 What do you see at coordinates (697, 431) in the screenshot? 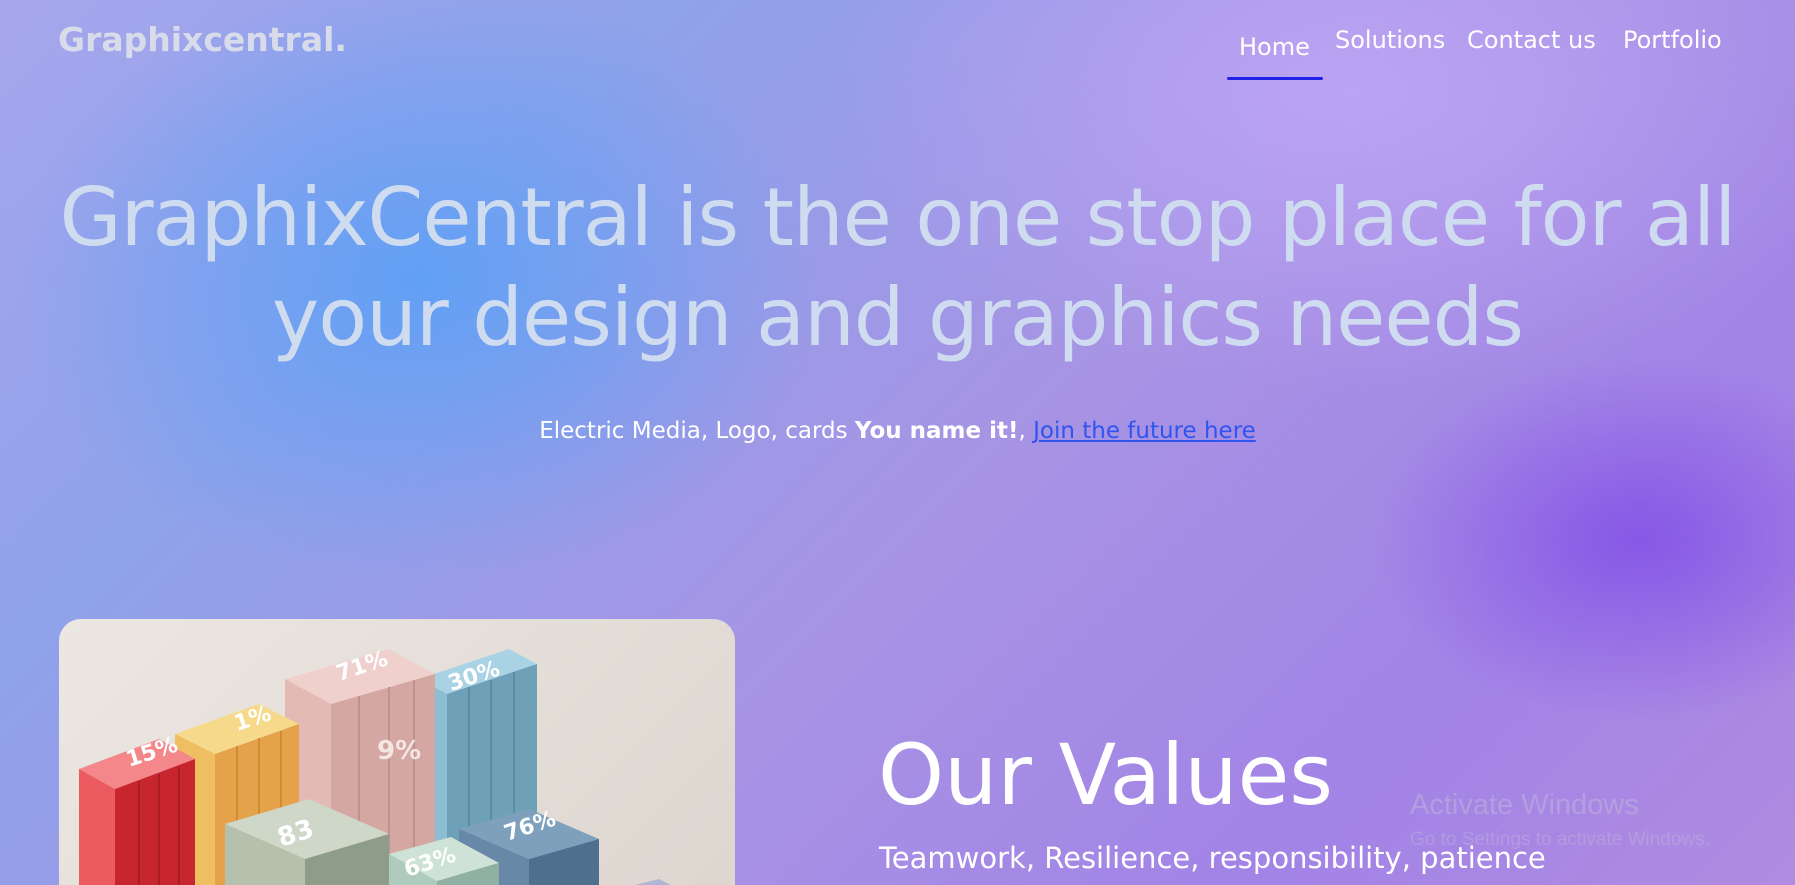
I see `hero-subtitle-text: Electric Media, Logo, cards` at bounding box center [697, 431].